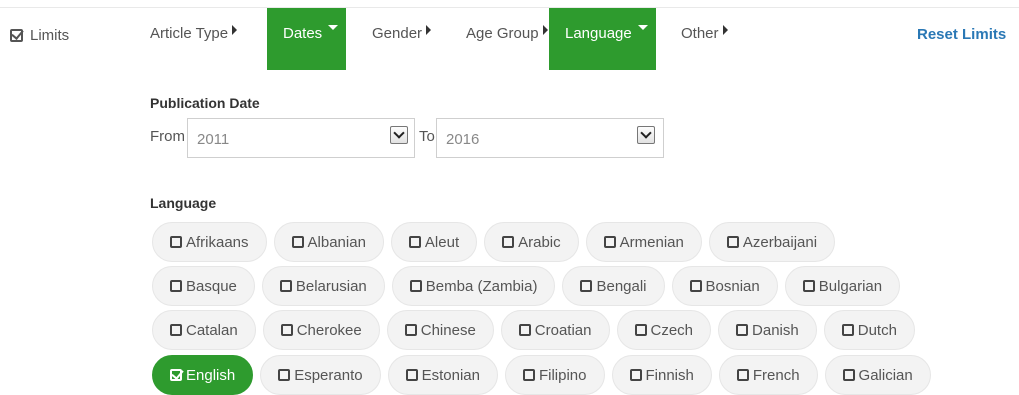 The height and width of the screenshot is (395, 1019). I want to click on from-year-value: 2011, so click(213, 139).